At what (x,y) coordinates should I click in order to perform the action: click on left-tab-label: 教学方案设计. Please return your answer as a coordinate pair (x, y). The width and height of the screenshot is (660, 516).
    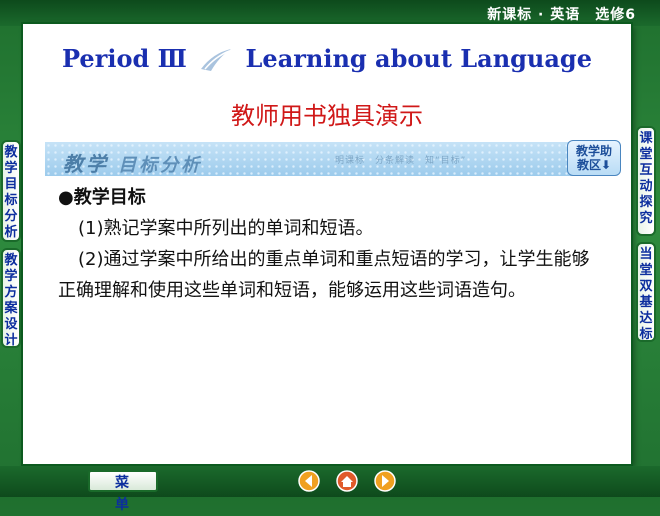
    Looking at the image, I should click on (11, 300).